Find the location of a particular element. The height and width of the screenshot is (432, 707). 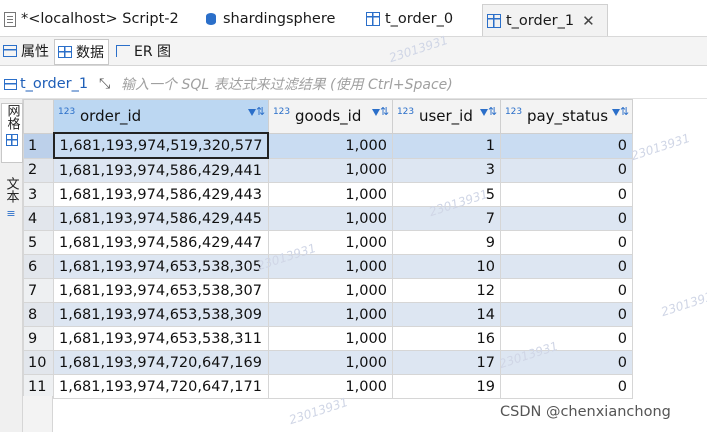

column-header-order-id: 123 order_id is located at coordinates (161, 116).